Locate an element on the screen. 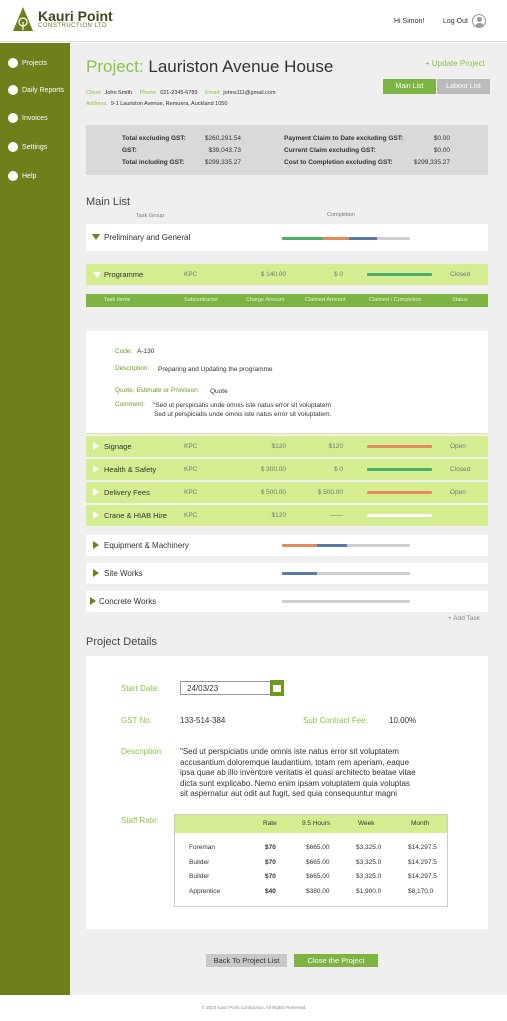 This screenshot has height=1021, width=507. th-subcontractor: Subcontractor is located at coordinates (201, 300).